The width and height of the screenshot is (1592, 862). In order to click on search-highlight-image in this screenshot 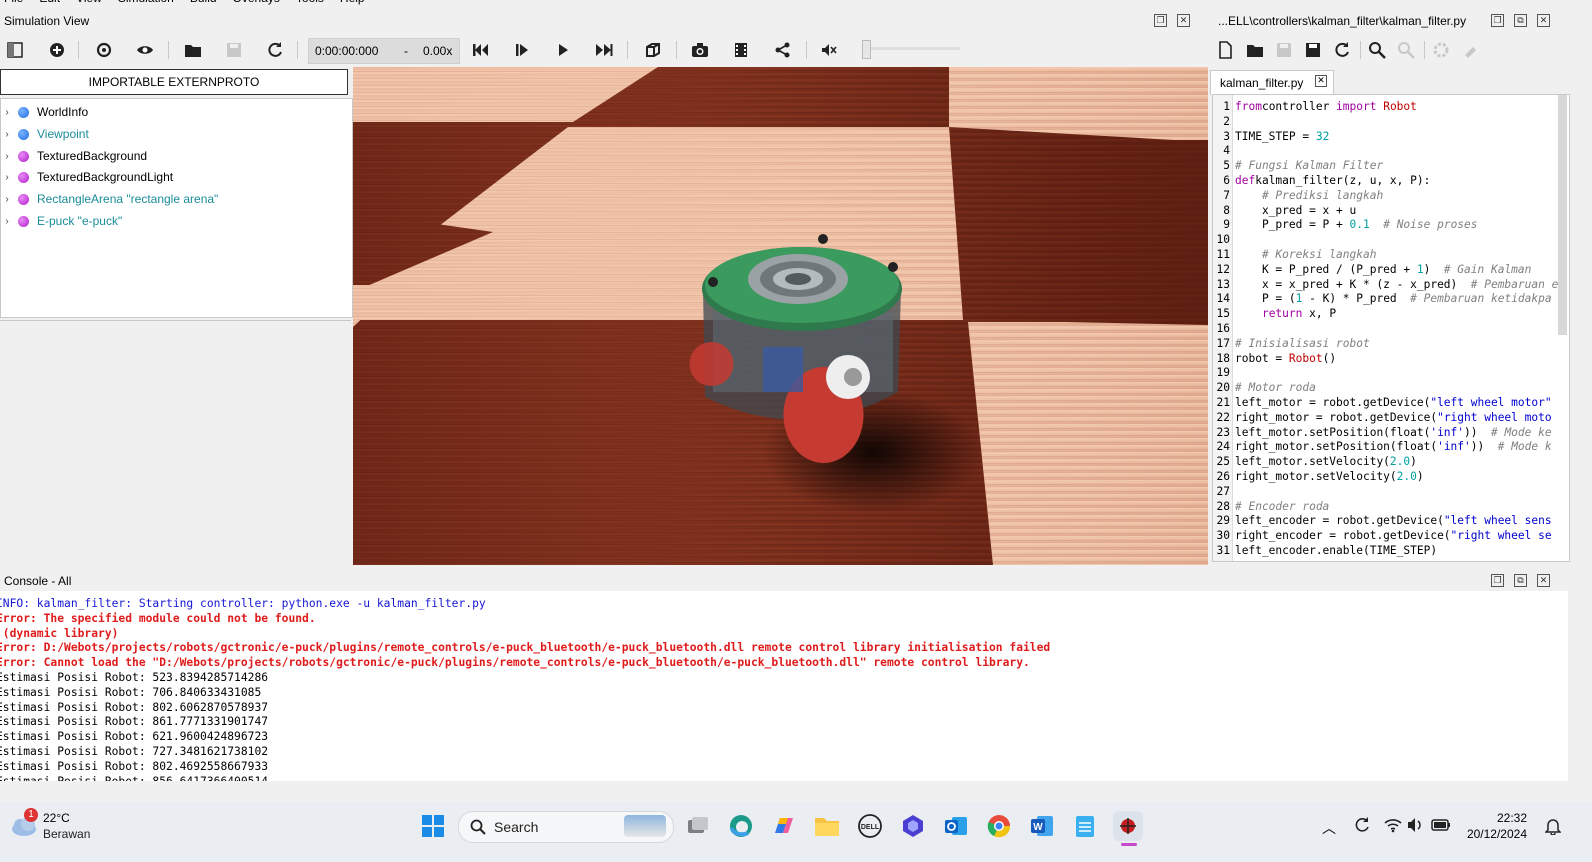, I will do `click(645, 826)`.